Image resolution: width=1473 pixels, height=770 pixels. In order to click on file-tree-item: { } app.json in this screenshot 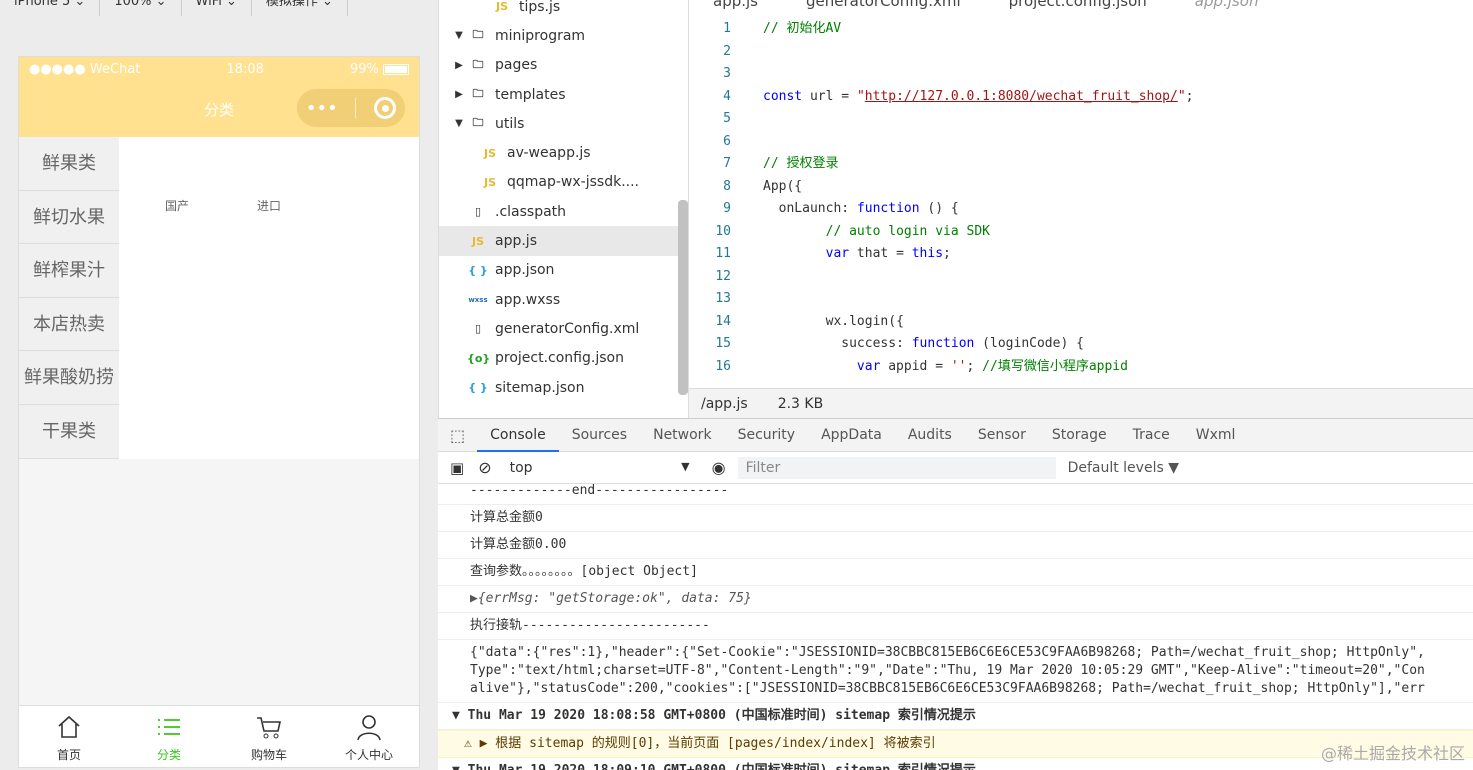, I will do `click(563, 270)`.